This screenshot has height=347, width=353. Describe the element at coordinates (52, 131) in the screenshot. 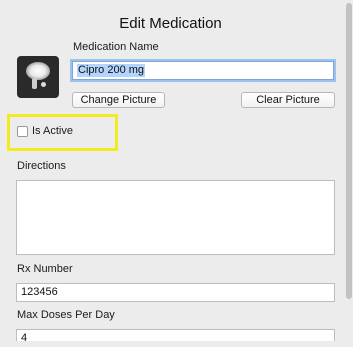

I see `is-active-label: Is Active` at that location.